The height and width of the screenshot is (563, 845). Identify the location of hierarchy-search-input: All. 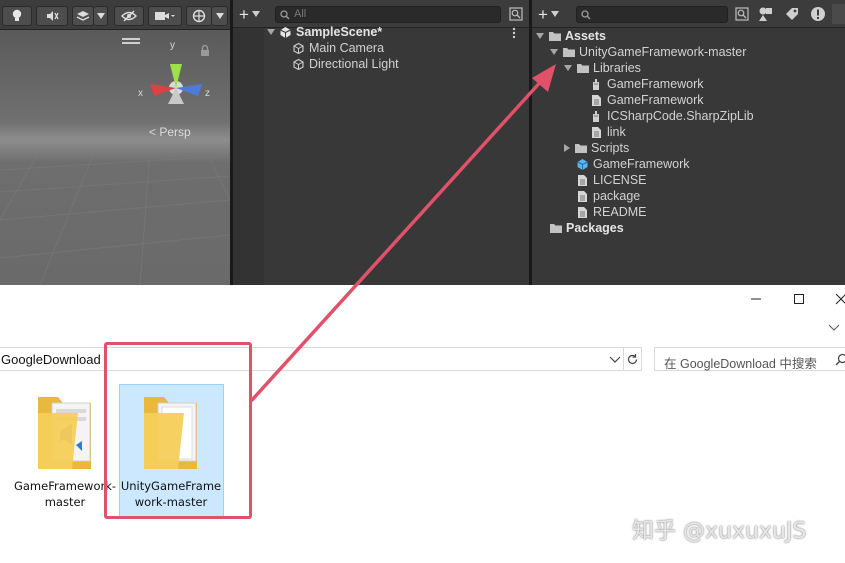
(388, 14).